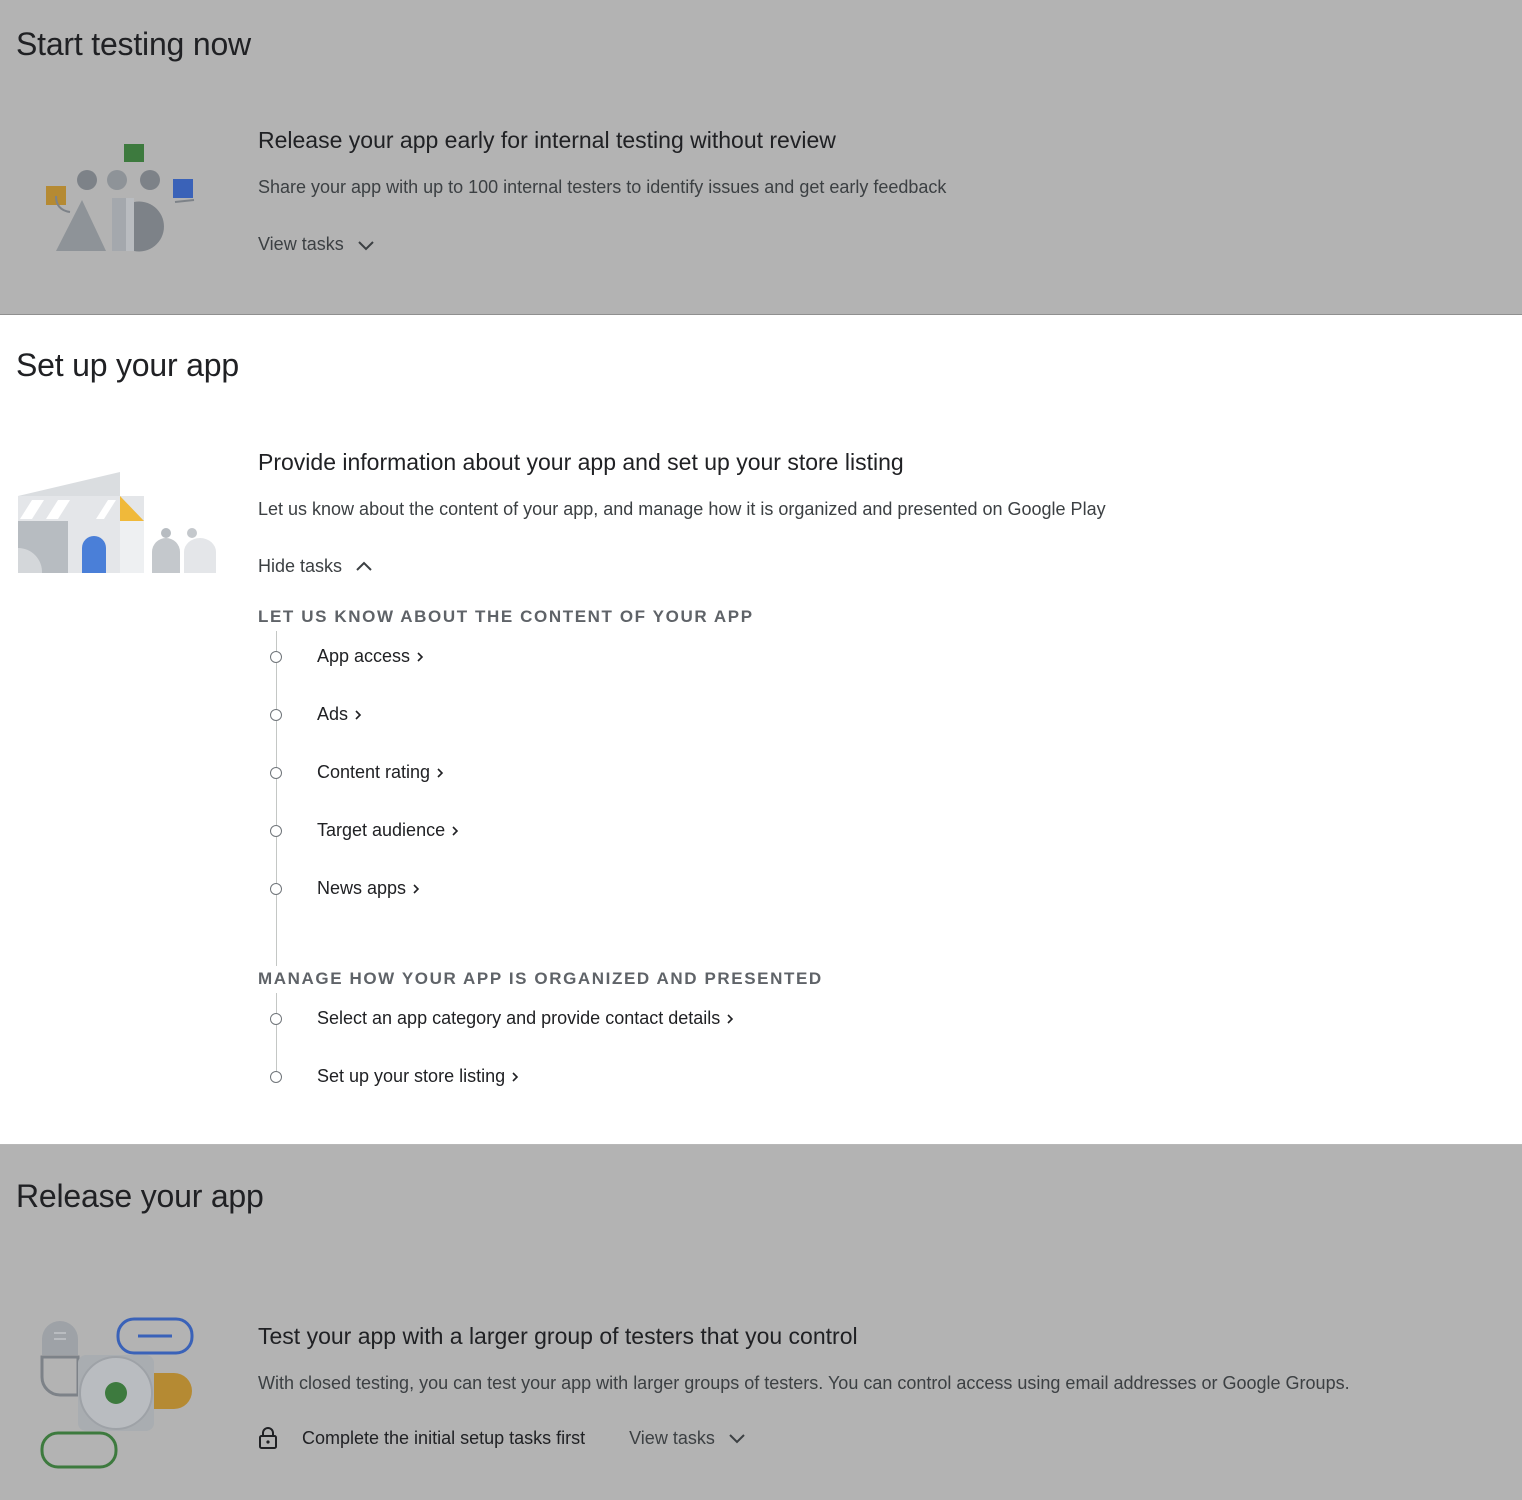 The width and height of the screenshot is (1522, 1500). Describe the element at coordinates (120, 198) in the screenshot. I see `internal-testing-illustration-icon` at that location.